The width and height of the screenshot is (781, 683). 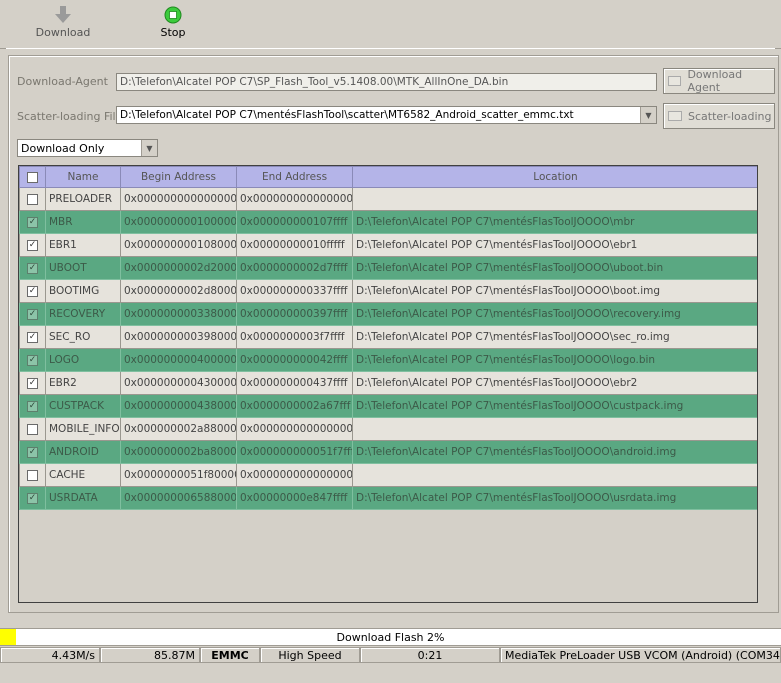 I want to click on header-name: Name, so click(x=83, y=177).